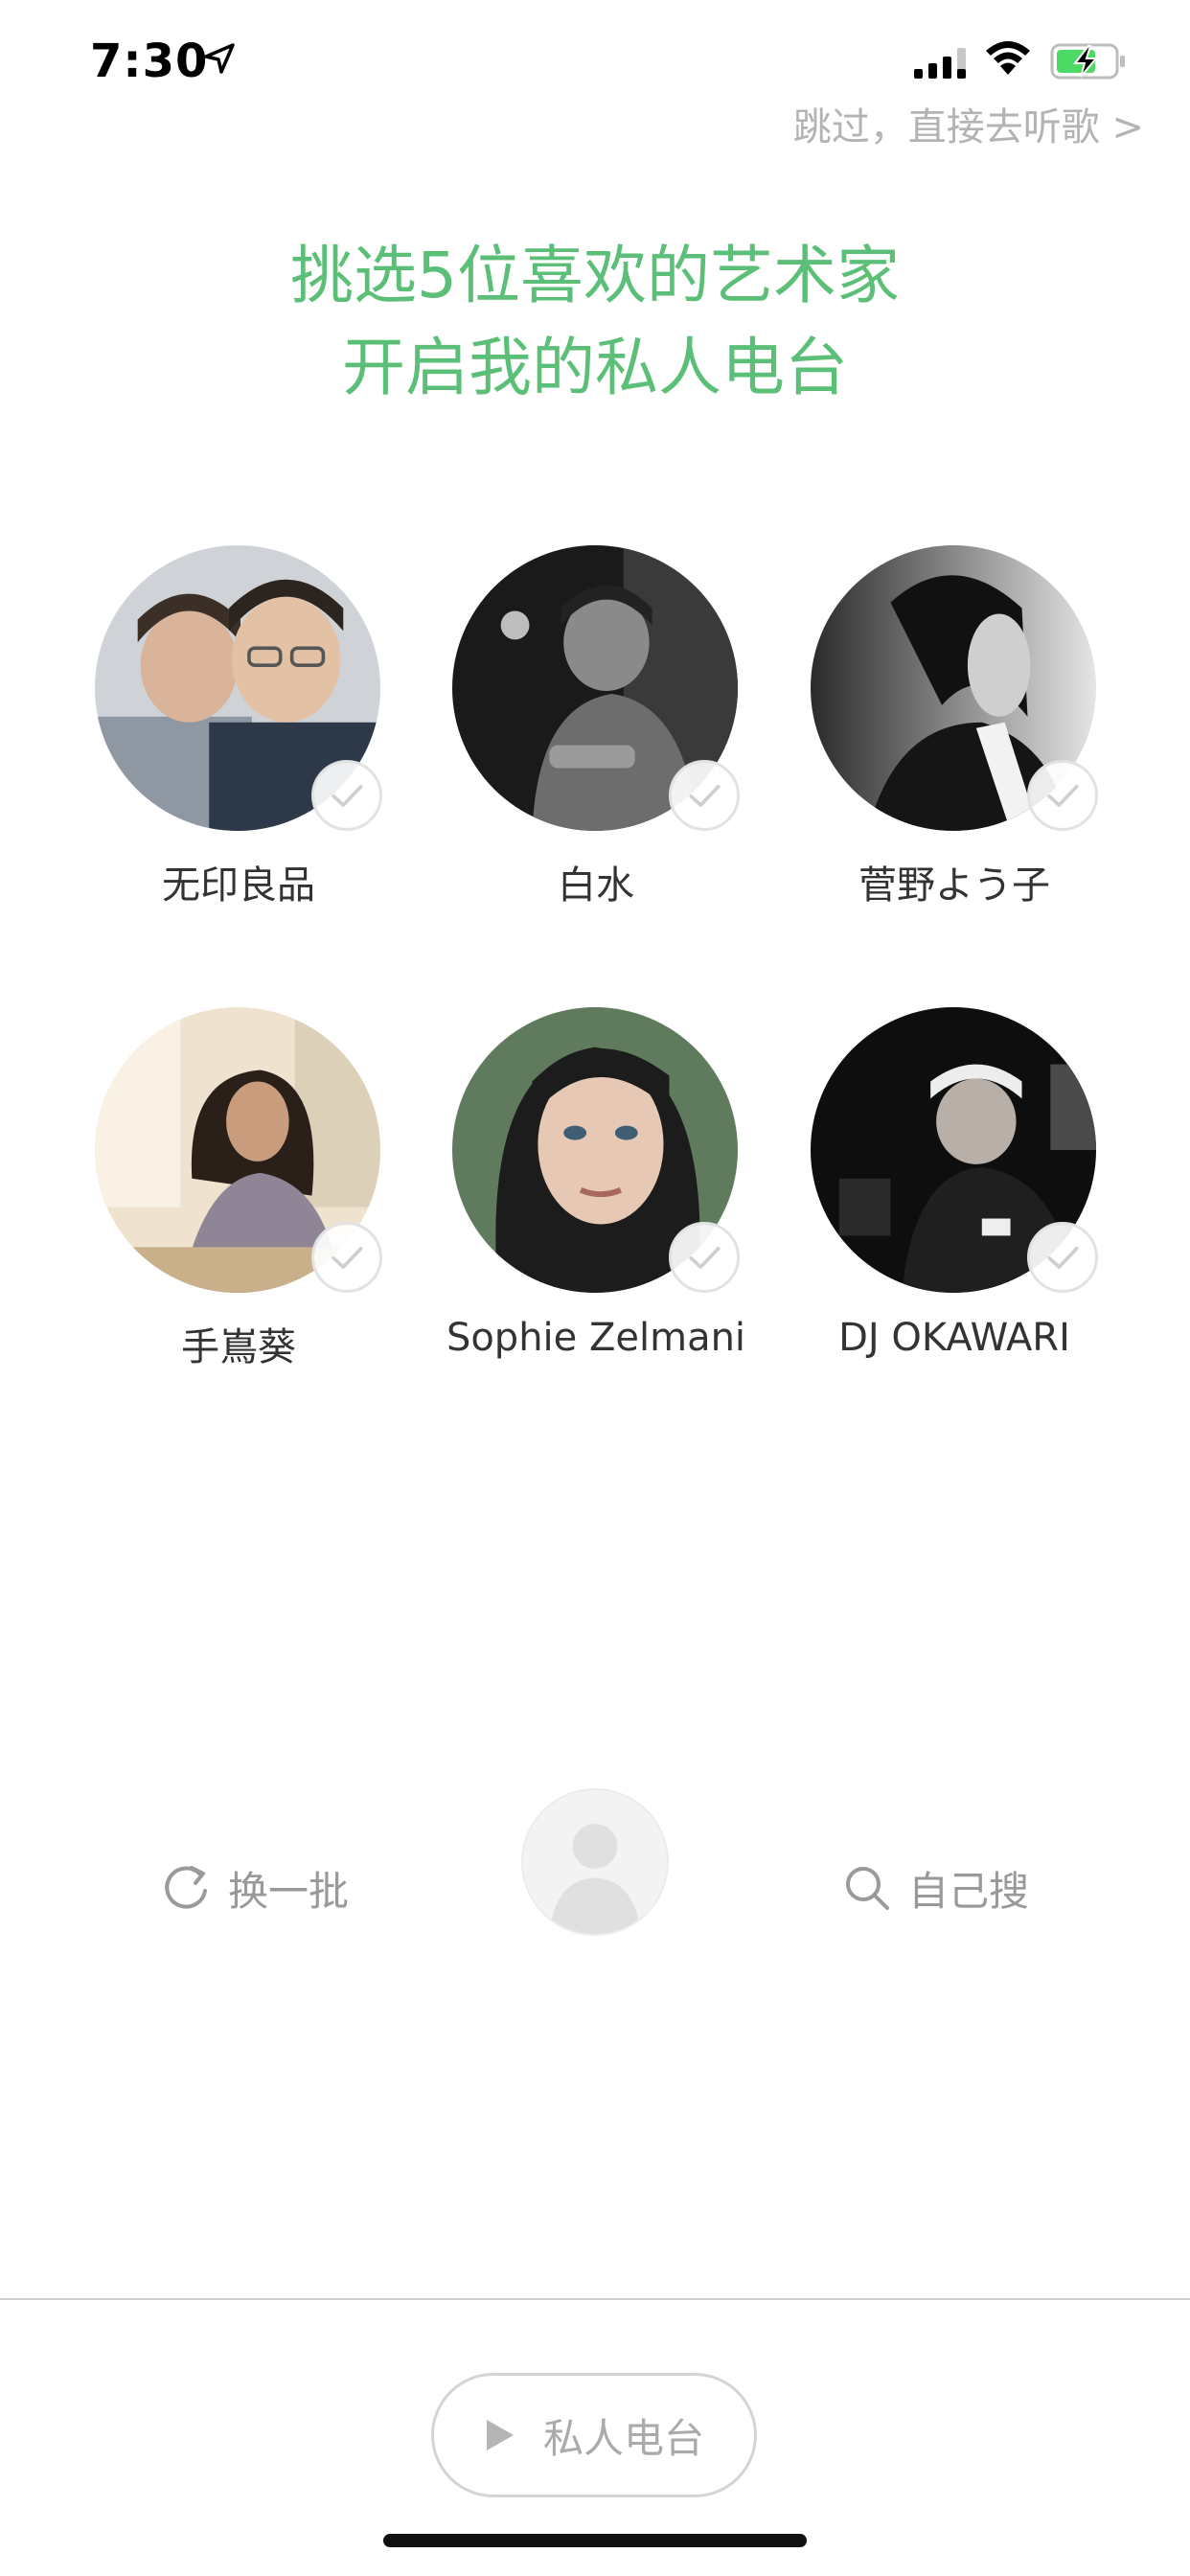  What do you see at coordinates (289, 1891) in the screenshot?
I see `refresh-label: 换一批` at bounding box center [289, 1891].